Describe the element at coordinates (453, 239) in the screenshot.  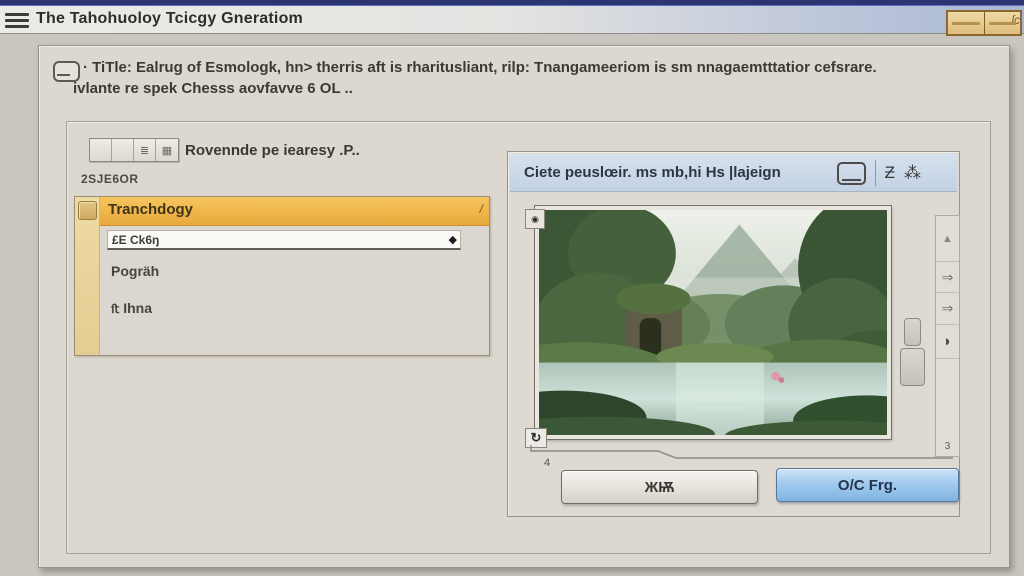
I see `pen-icon: ◆` at that location.